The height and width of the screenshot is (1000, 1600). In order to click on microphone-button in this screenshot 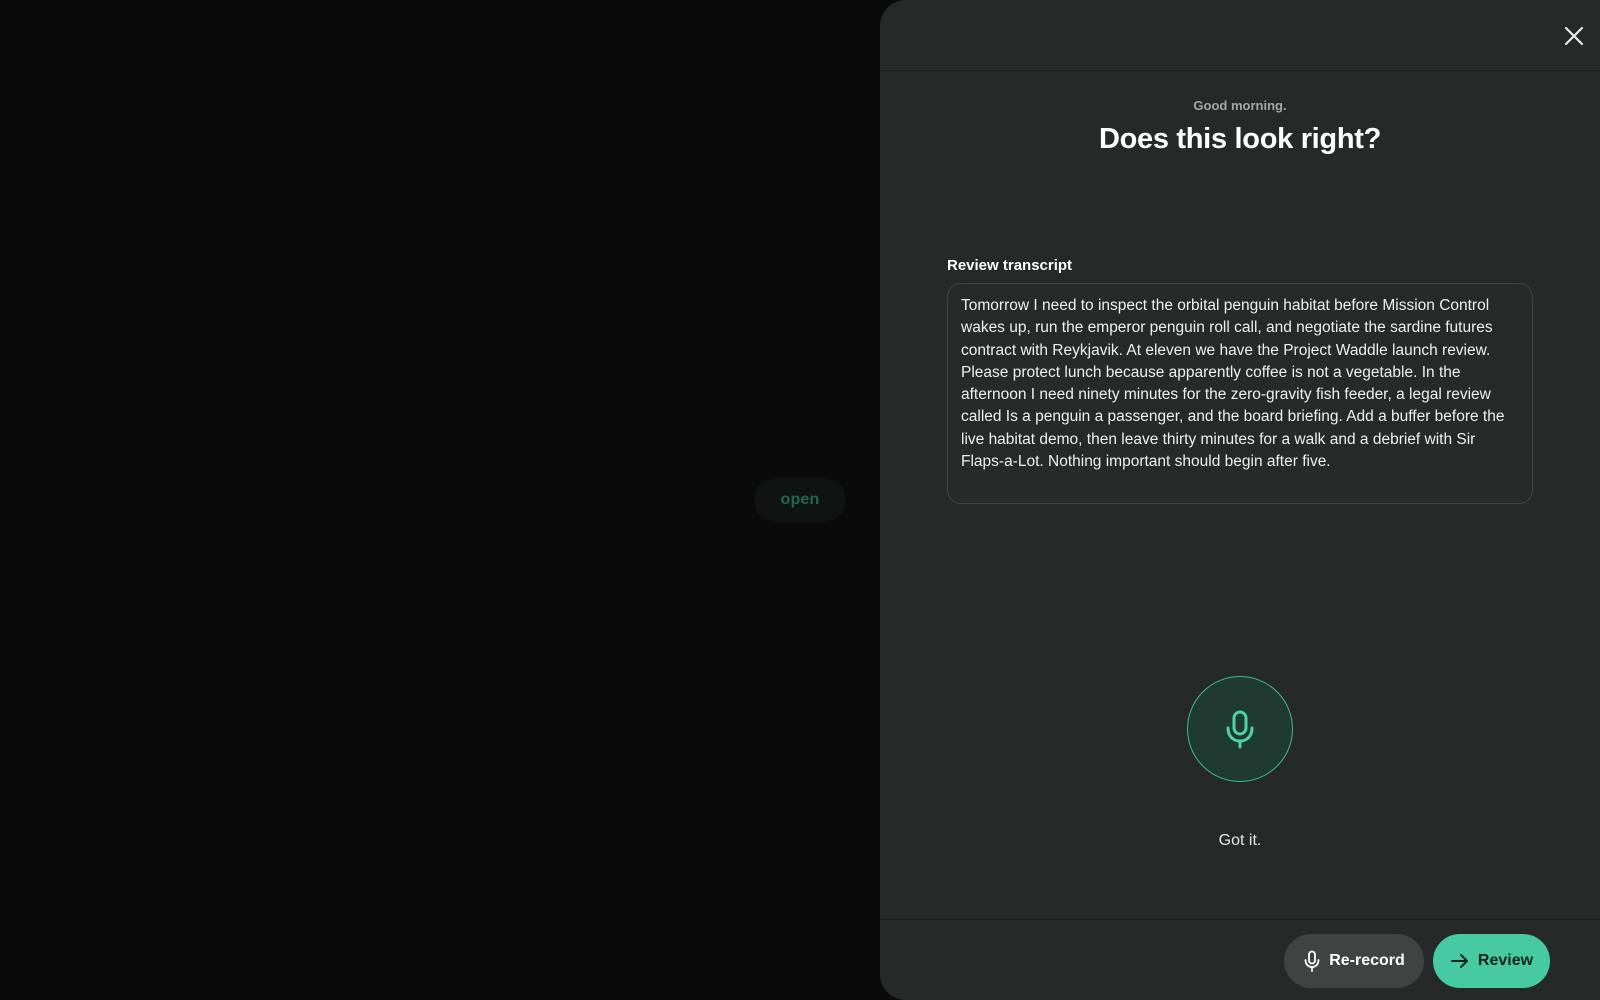, I will do `click(1240, 729)`.